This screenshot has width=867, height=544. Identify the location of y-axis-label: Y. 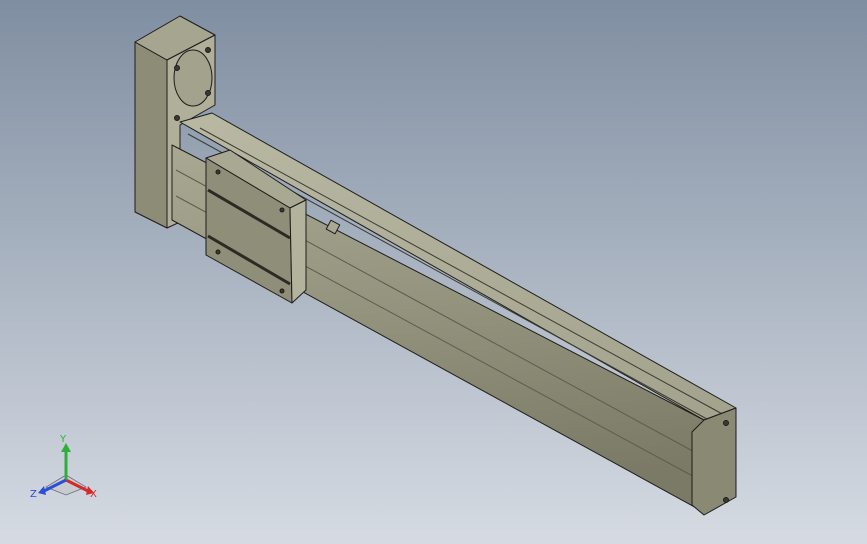
(63, 439).